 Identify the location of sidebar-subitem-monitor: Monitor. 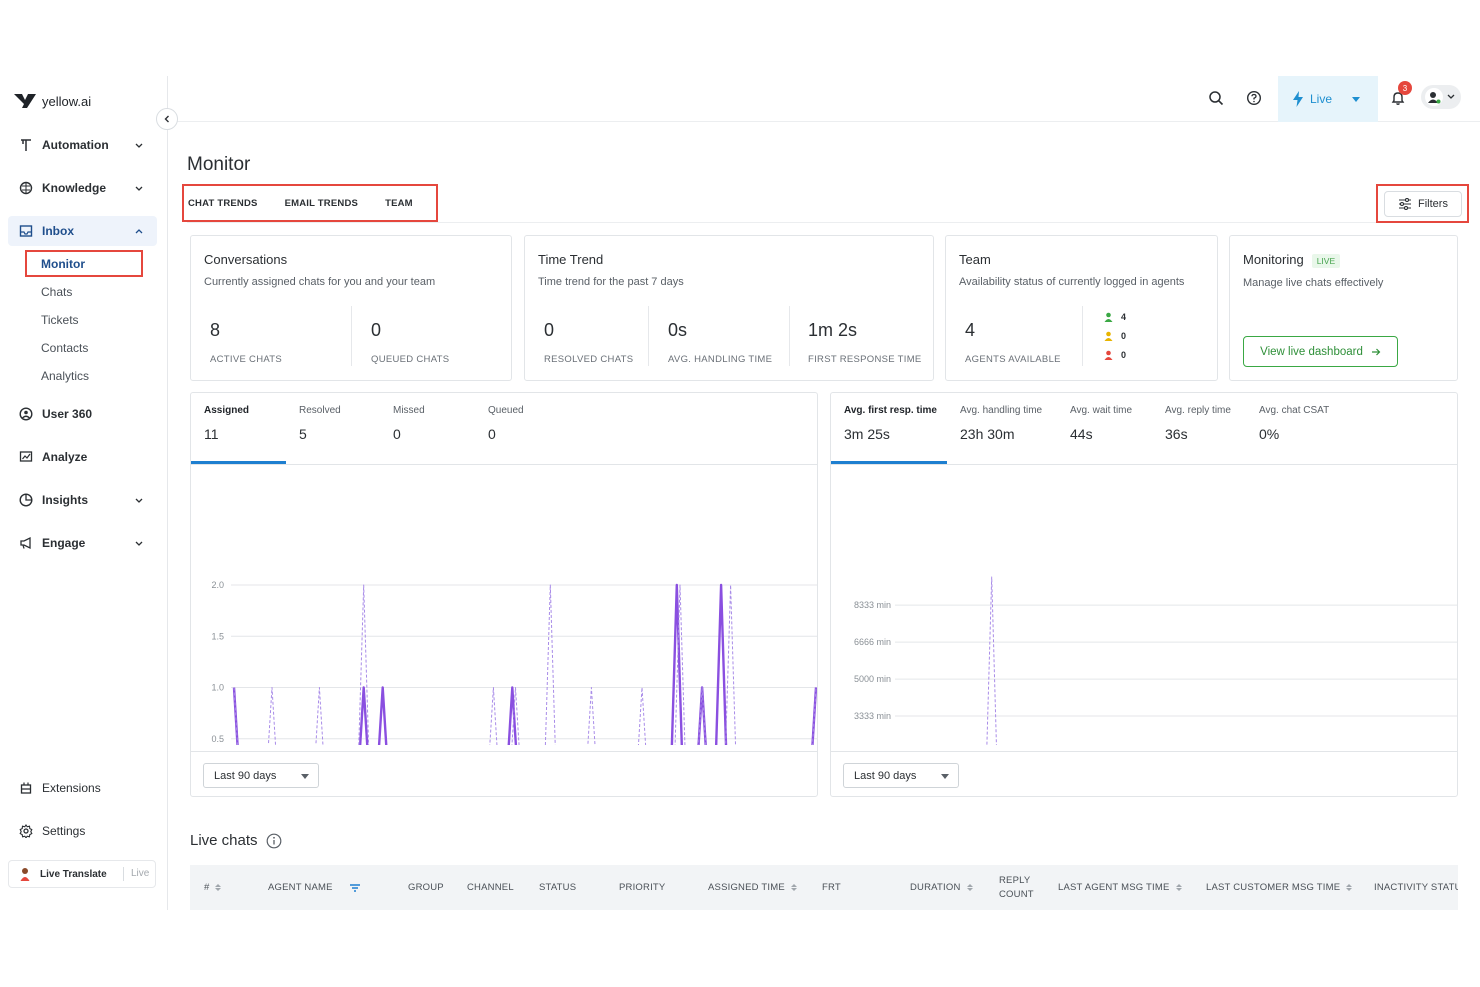
(63, 264).